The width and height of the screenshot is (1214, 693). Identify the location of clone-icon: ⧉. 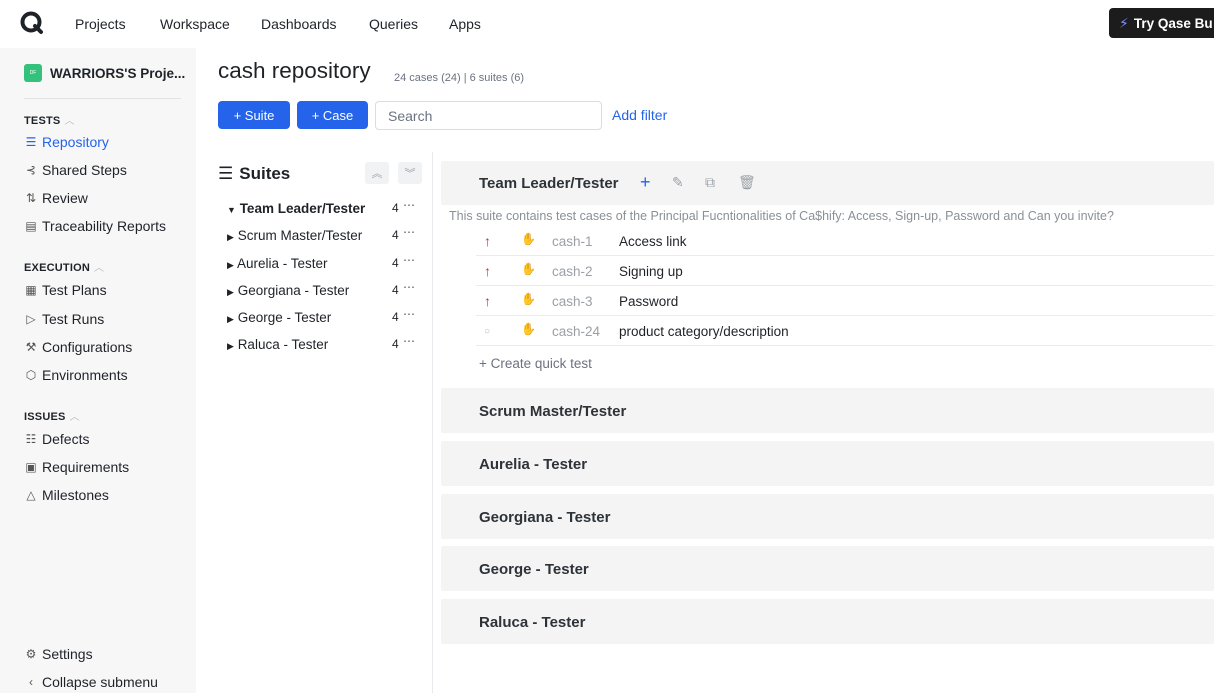
(710, 182).